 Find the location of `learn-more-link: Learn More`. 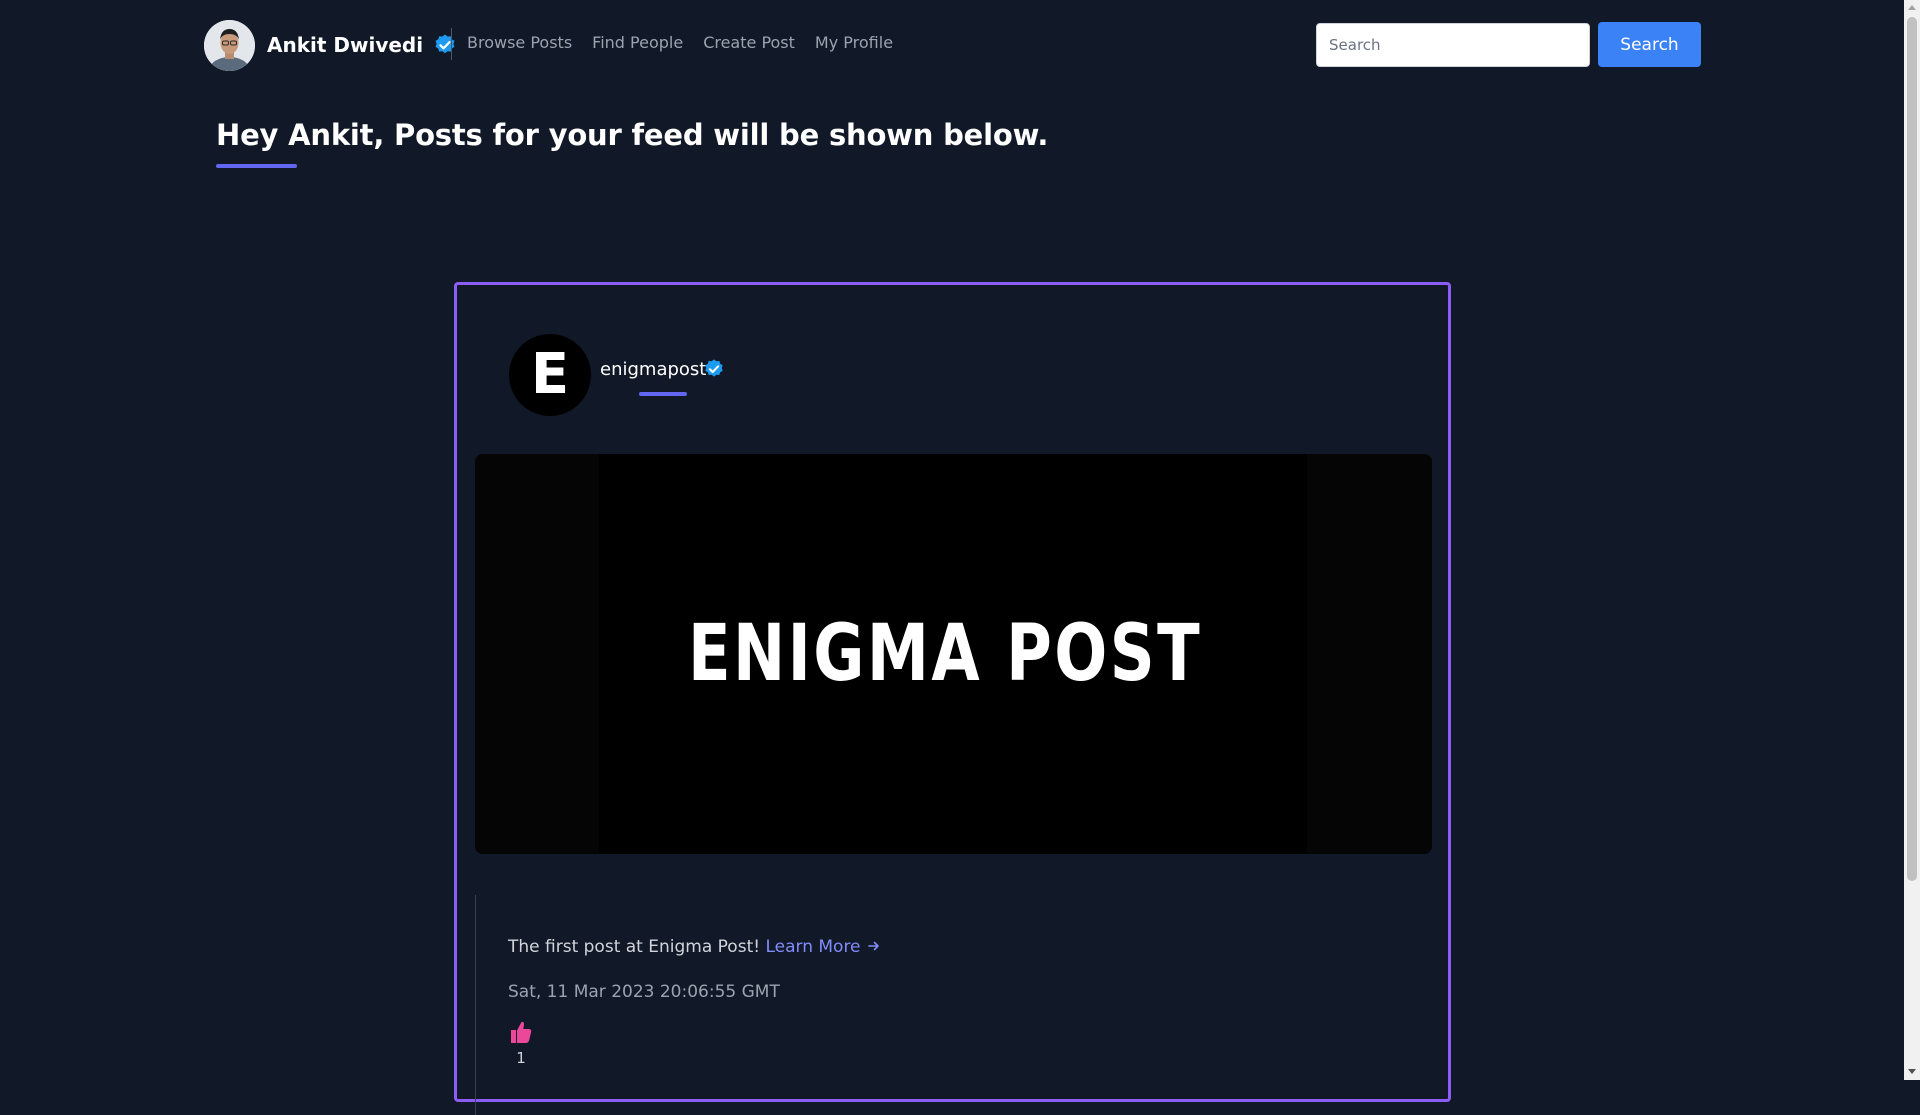

learn-more-link: Learn More is located at coordinates (822, 947).